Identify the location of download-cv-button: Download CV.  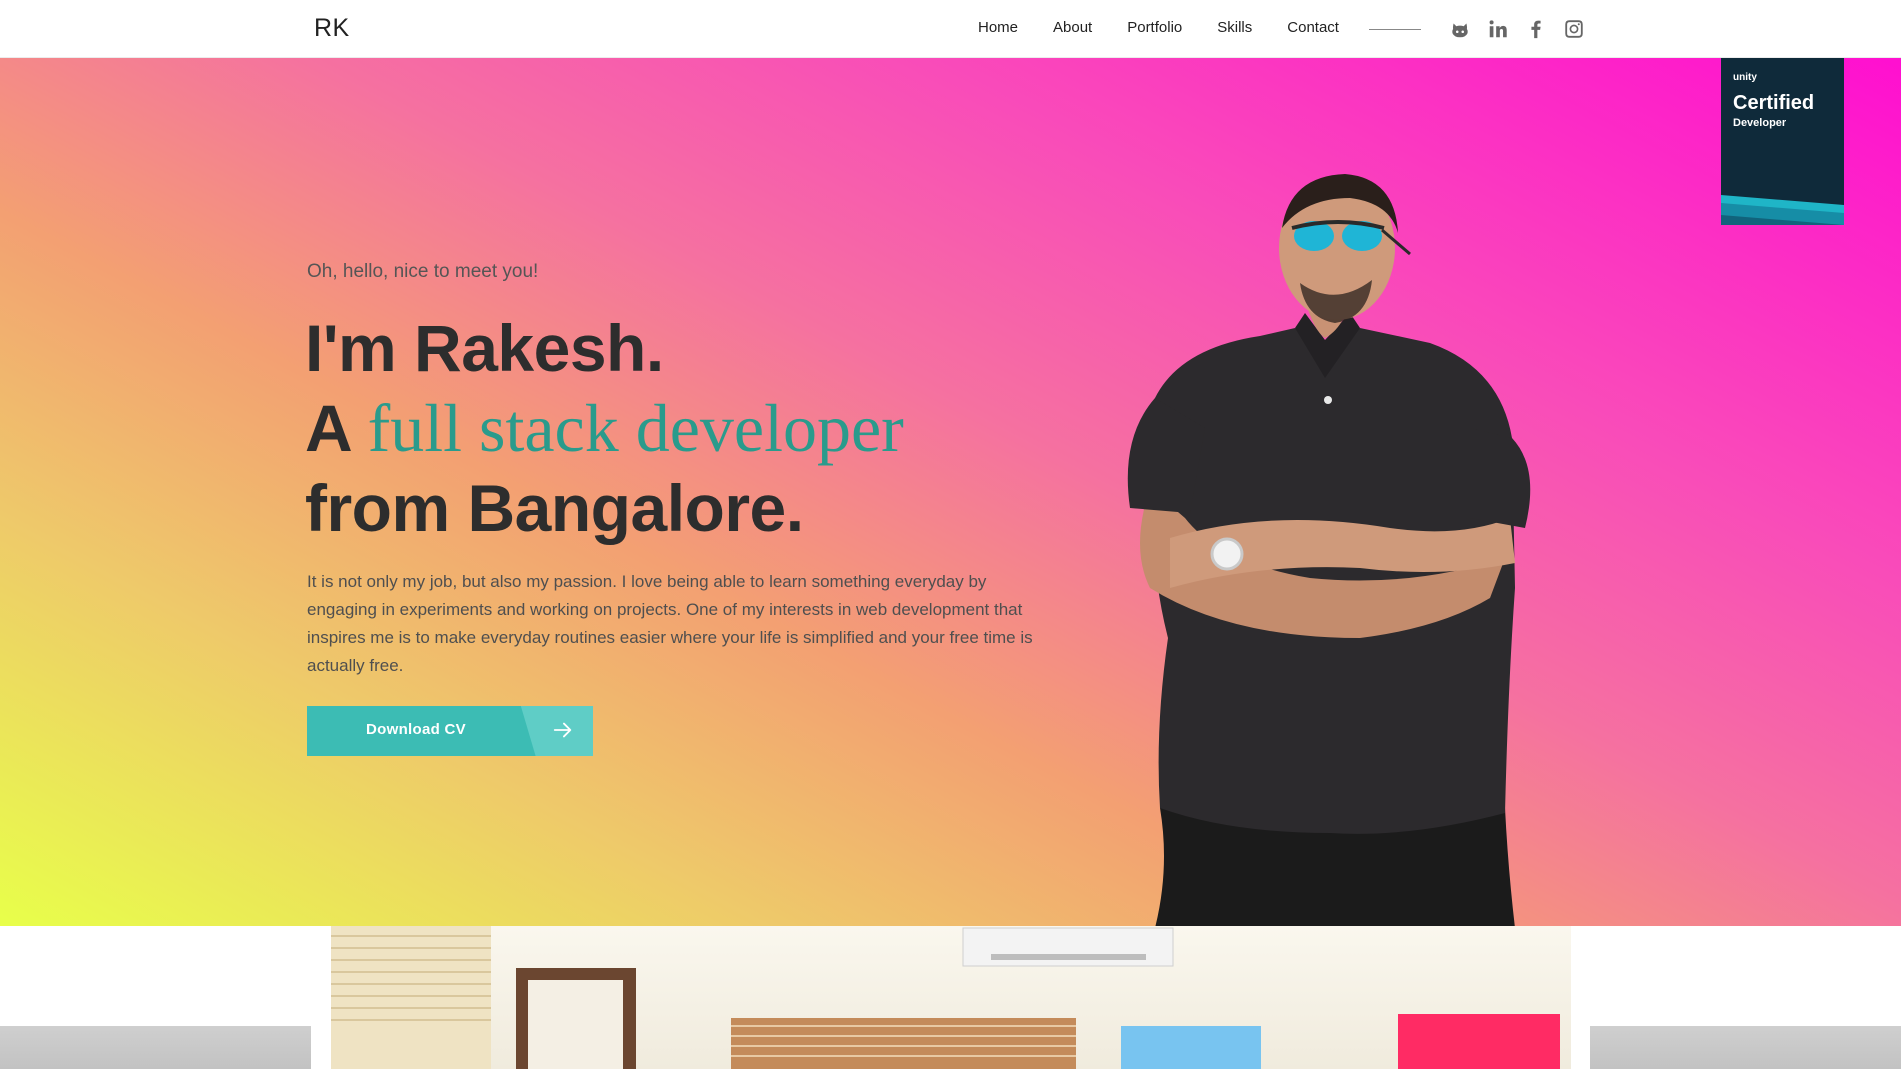
(450, 731).